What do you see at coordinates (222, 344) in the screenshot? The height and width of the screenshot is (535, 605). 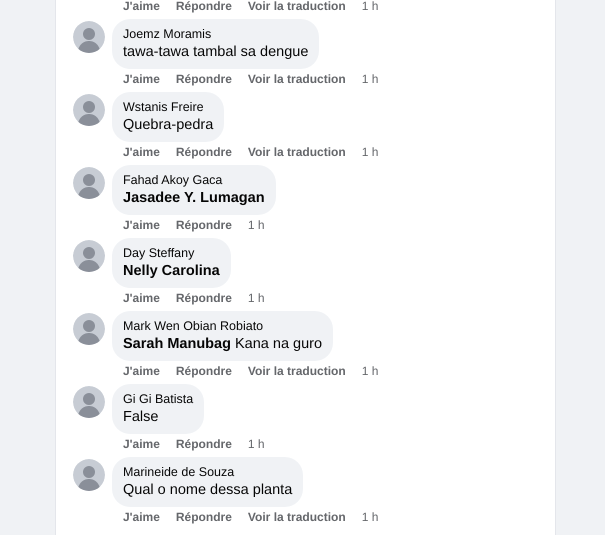 I see `comment-text: Sarah Manubag Kana na guro` at bounding box center [222, 344].